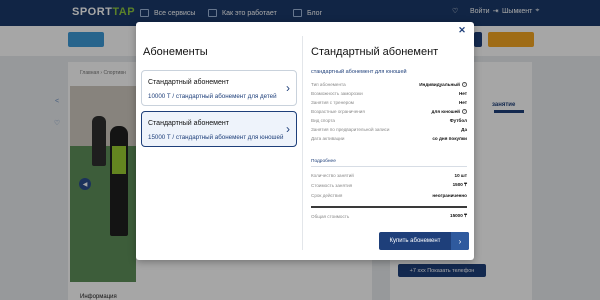 This screenshot has width=600, height=300. I want to click on detail-subtitle: стандартный абонемент для юношей, so click(359, 72).